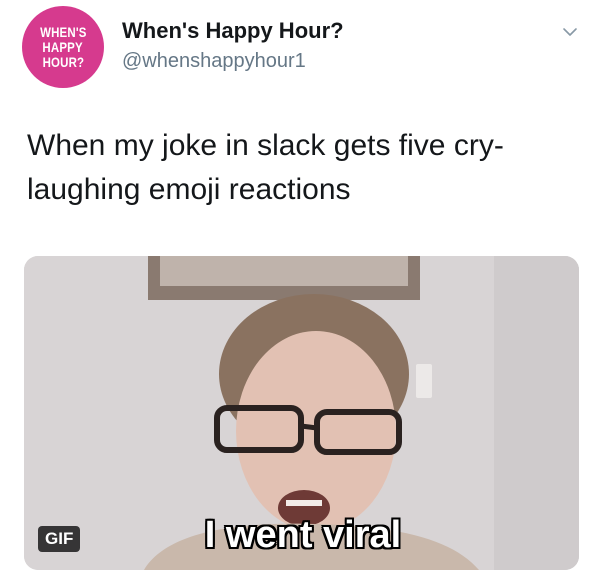 This screenshot has height=586, width=600. Describe the element at coordinates (233, 31) in the screenshot. I see `display-name: When's Happy Hour?` at that location.